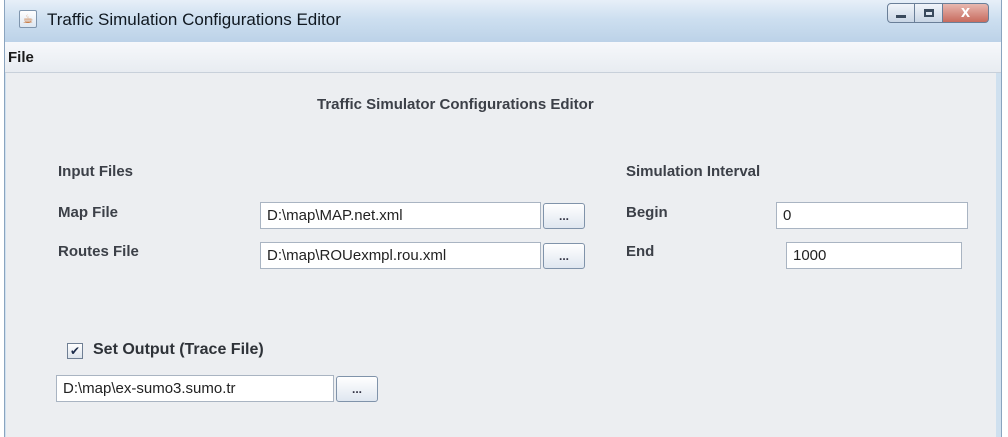 This screenshot has width=1008, height=437. I want to click on close-button: X, so click(966, 13).